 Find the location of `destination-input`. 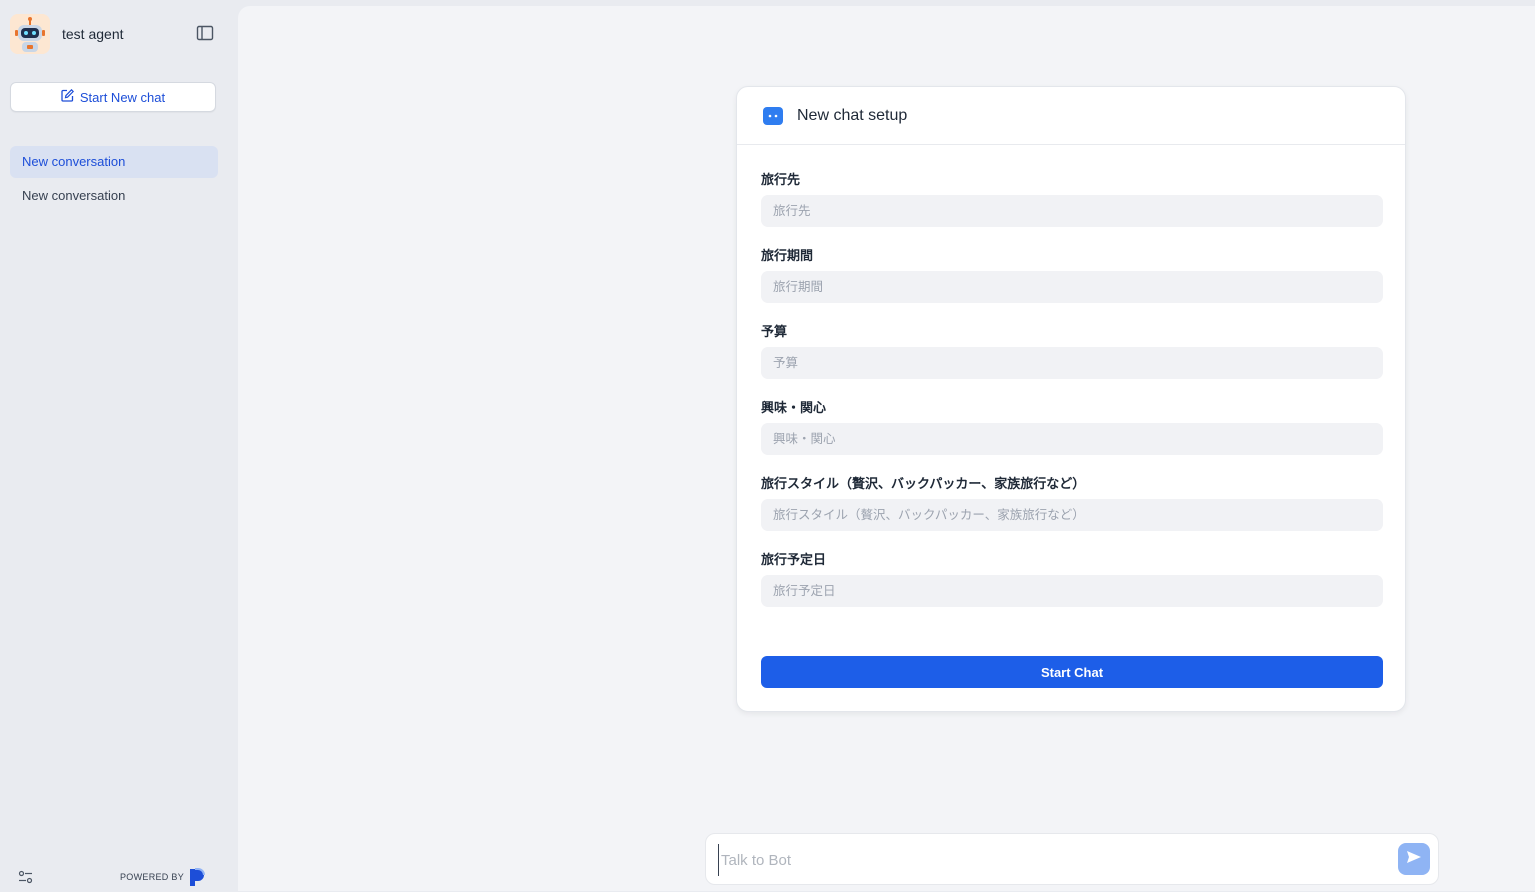

destination-input is located at coordinates (1072, 211).